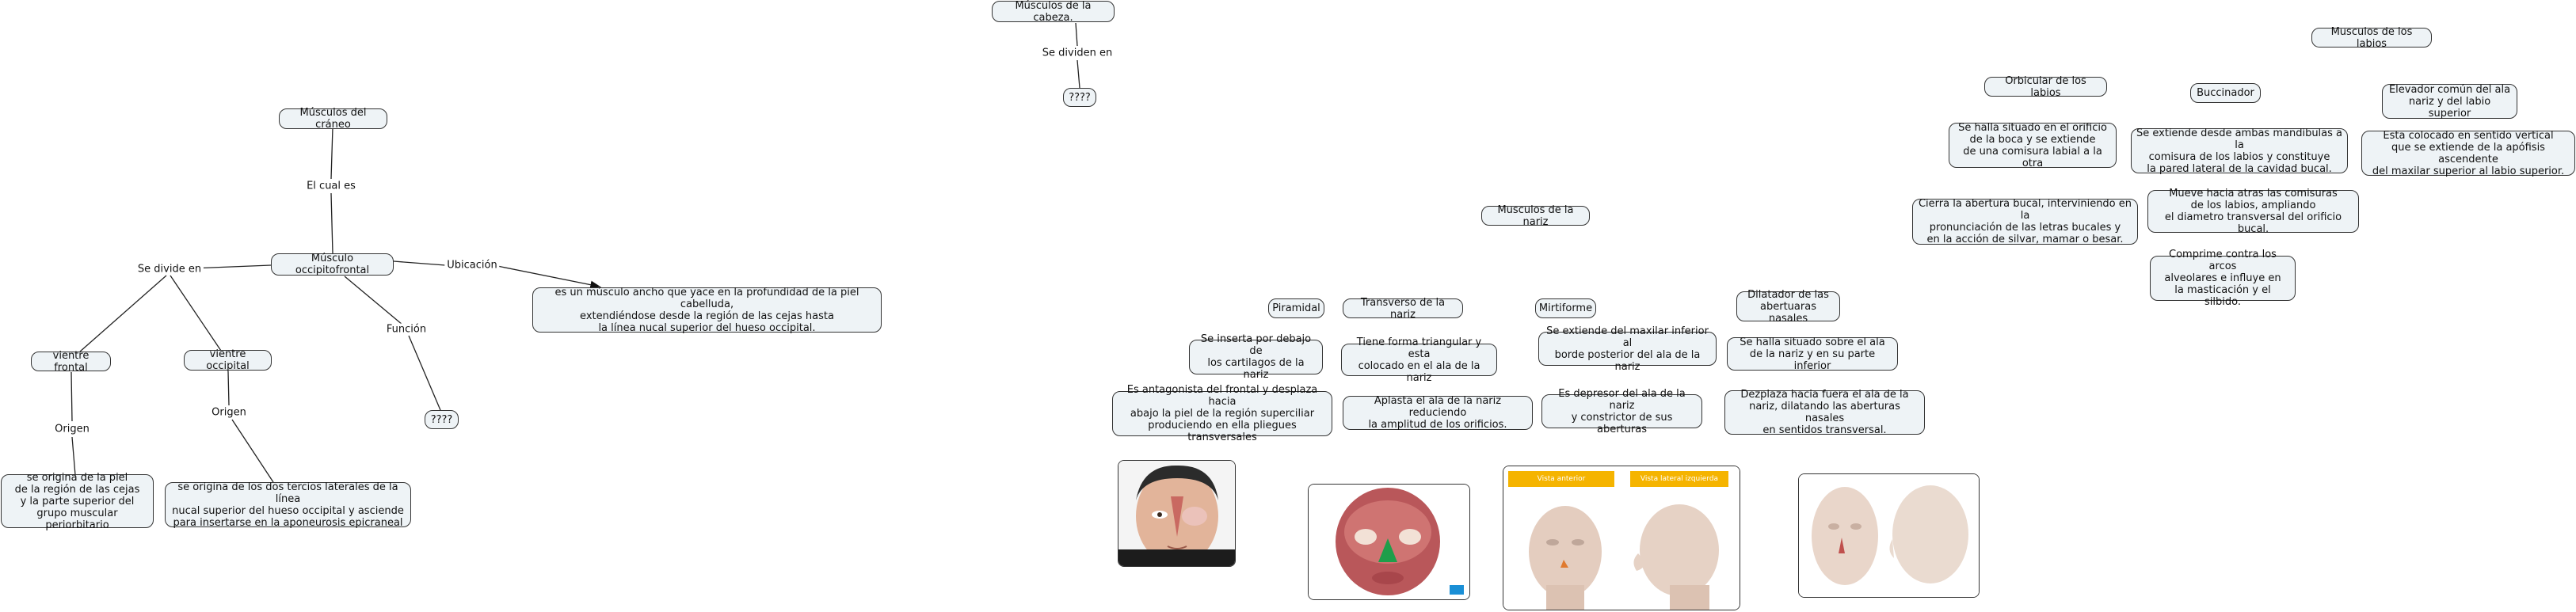 The width and height of the screenshot is (2576, 612). What do you see at coordinates (333, 119) in the screenshot?
I see `node-musculos-craneo: Músculos del cráneo` at bounding box center [333, 119].